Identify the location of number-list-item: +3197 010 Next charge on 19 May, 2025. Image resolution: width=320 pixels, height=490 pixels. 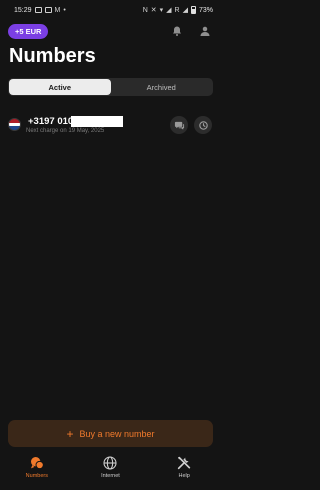
(110, 127).